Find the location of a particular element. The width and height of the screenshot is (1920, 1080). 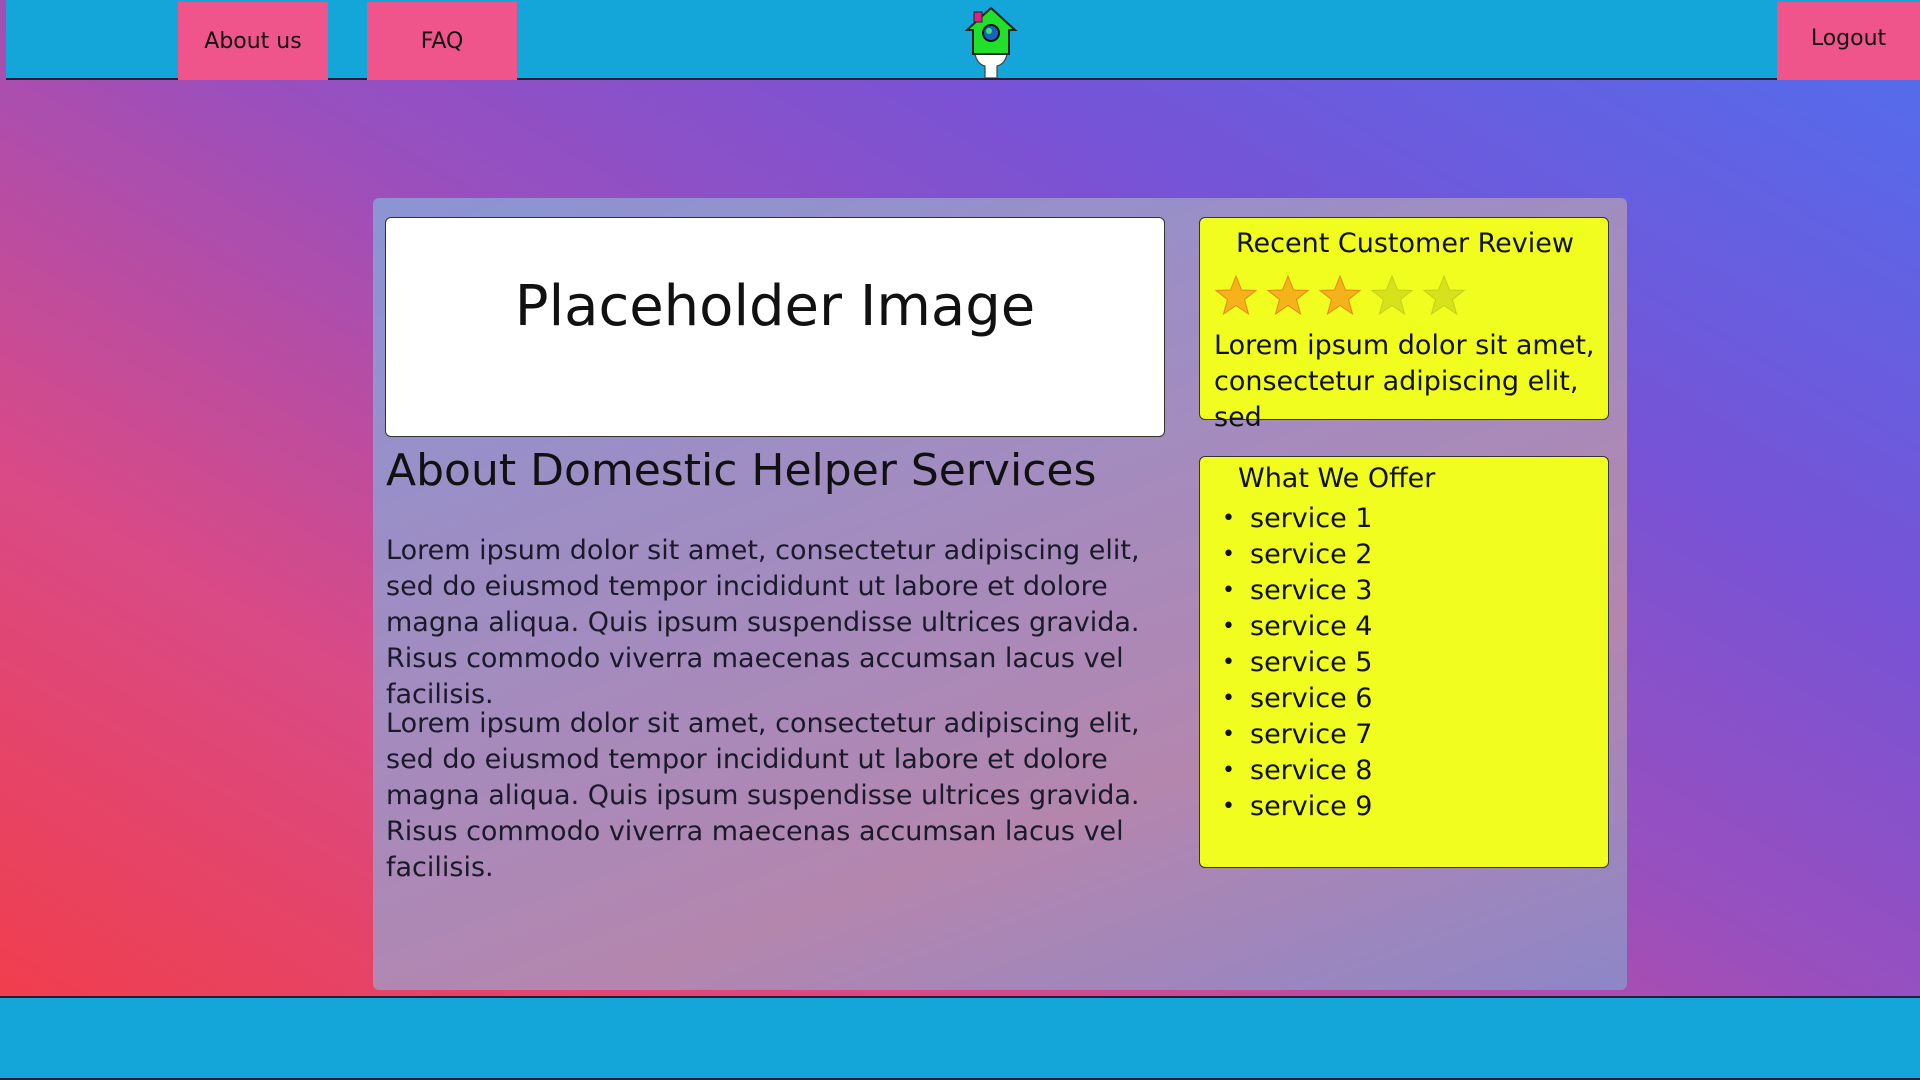

star-rating is located at coordinates (1340, 296).